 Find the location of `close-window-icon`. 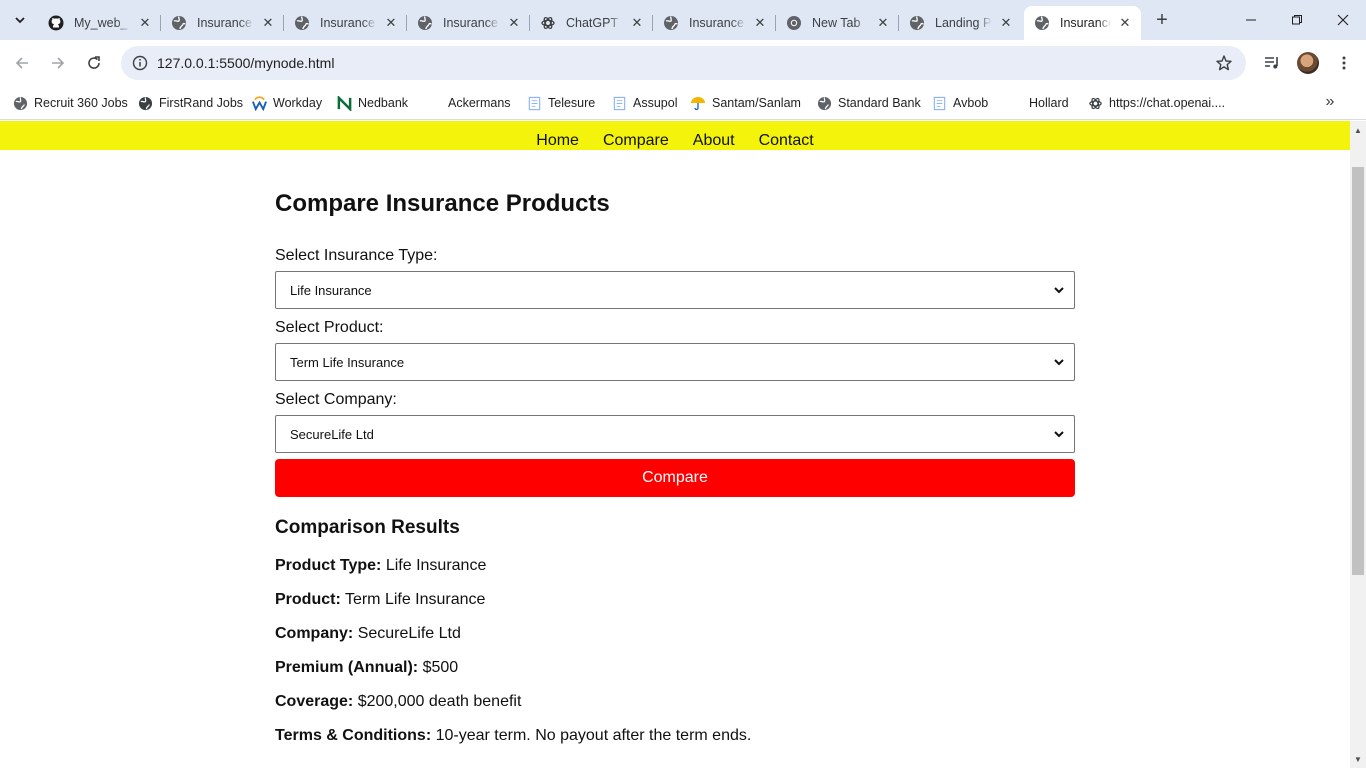

close-window-icon is located at coordinates (1343, 20).